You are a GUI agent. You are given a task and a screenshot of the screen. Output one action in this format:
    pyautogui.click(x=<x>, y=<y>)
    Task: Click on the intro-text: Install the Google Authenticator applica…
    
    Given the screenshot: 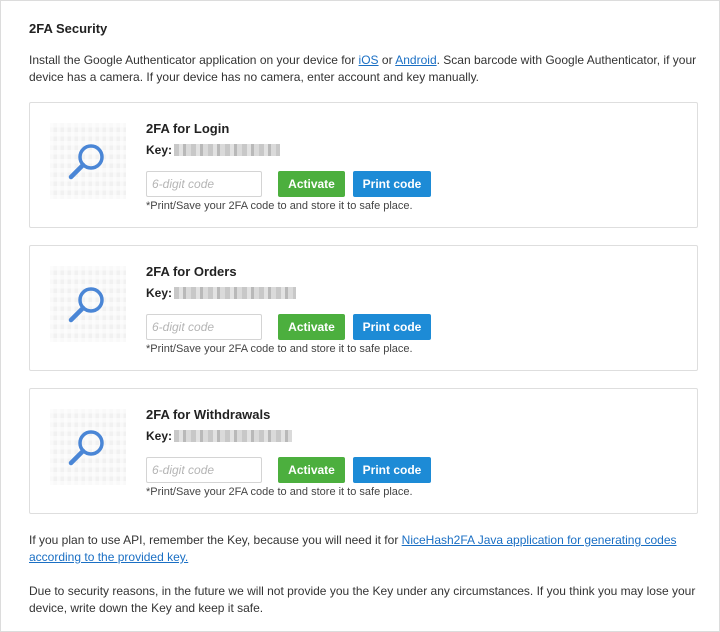 What is the action you would take?
    pyautogui.click(x=363, y=68)
    